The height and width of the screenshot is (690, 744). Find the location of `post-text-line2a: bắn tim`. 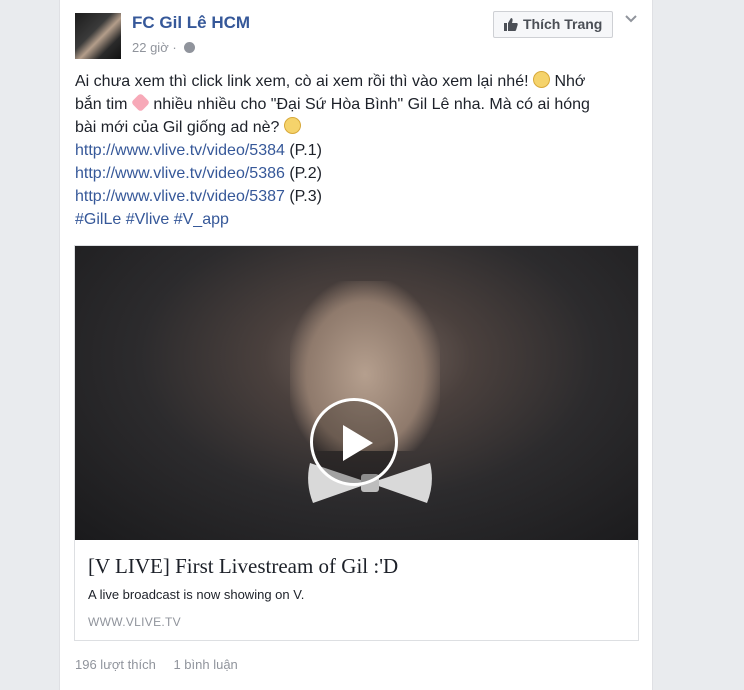

post-text-line2a: bắn tim is located at coordinates (101, 104).